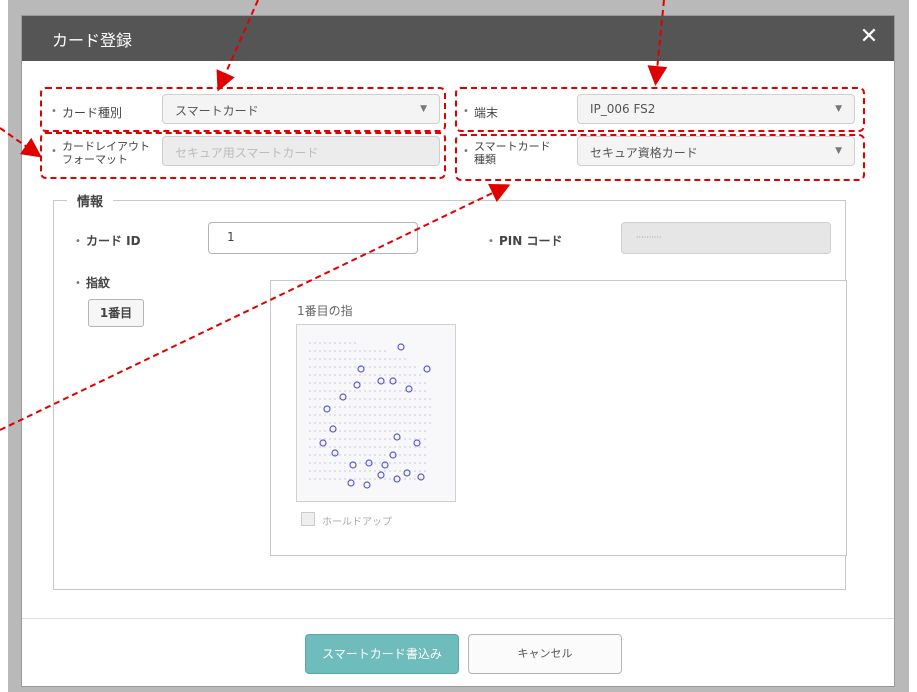  What do you see at coordinates (458, 618) in the screenshot?
I see `footer-divider` at bounding box center [458, 618].